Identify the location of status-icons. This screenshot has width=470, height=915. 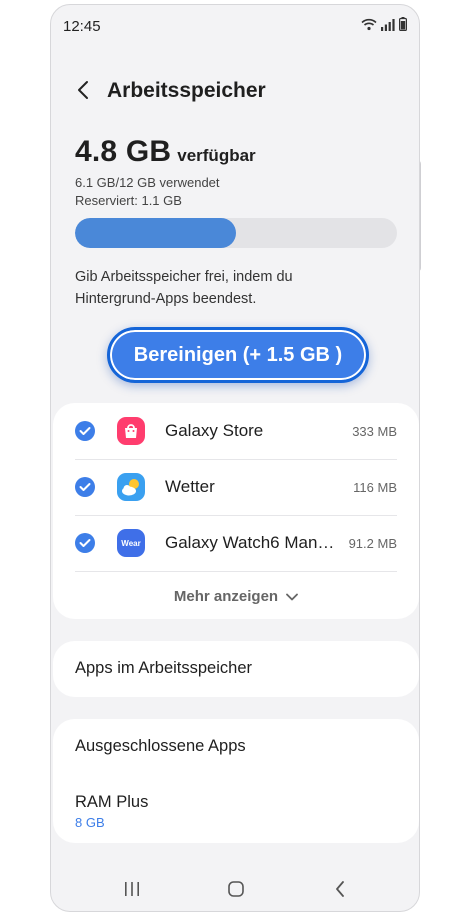
(384, 26).